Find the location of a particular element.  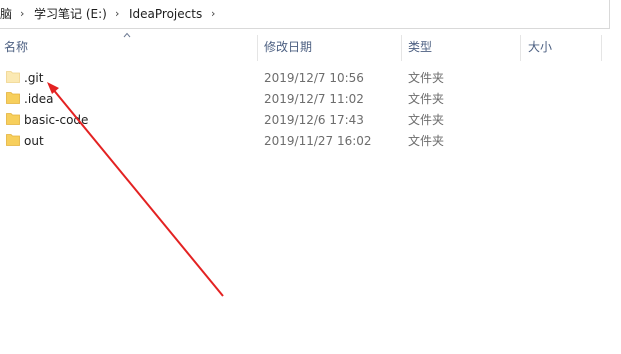

file-name: basic-code is located at coordinates (56, 120).